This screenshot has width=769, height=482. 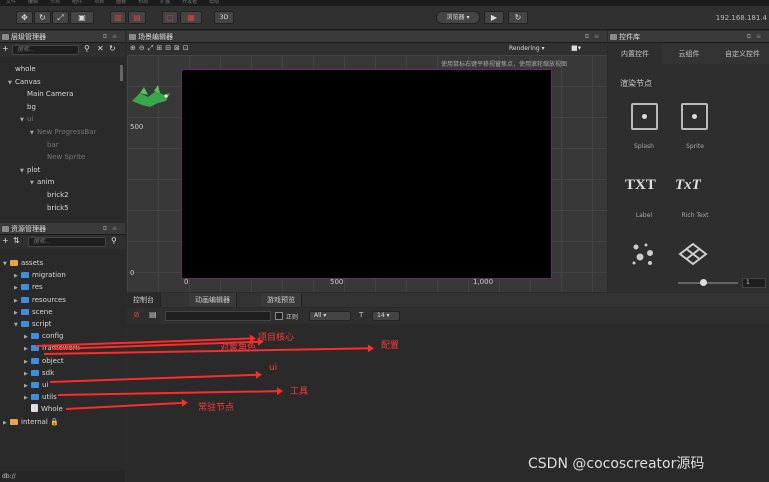 What do you see at coordinates (191, 17) in the screenshot?
I see `grid-button: ▦` at bounding box center [191, 17].